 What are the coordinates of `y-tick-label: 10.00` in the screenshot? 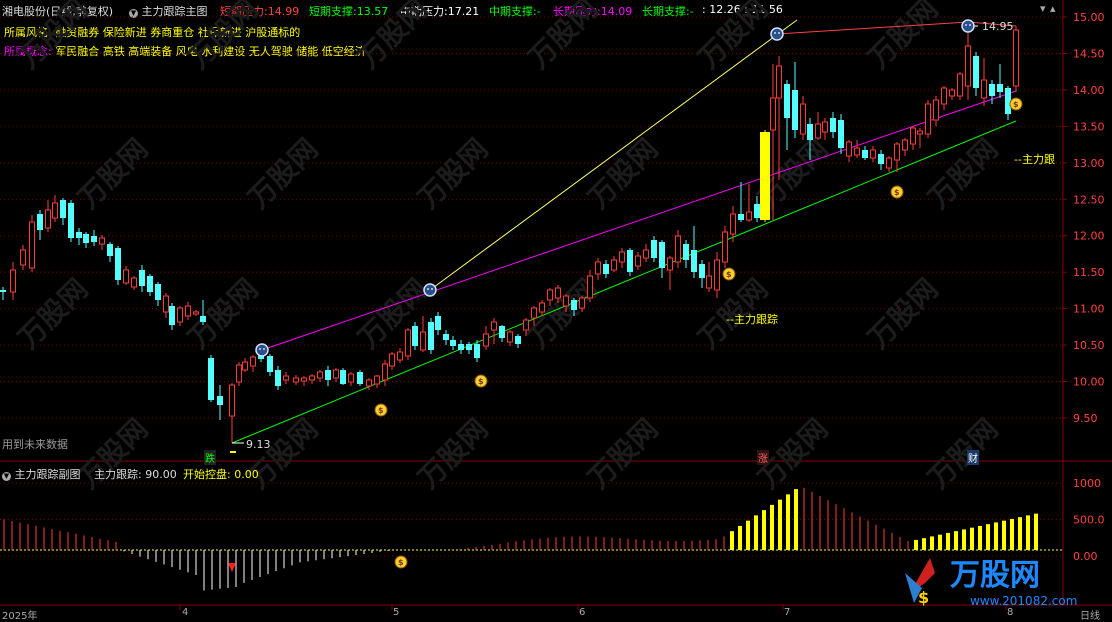 It's located at (1089, 382).